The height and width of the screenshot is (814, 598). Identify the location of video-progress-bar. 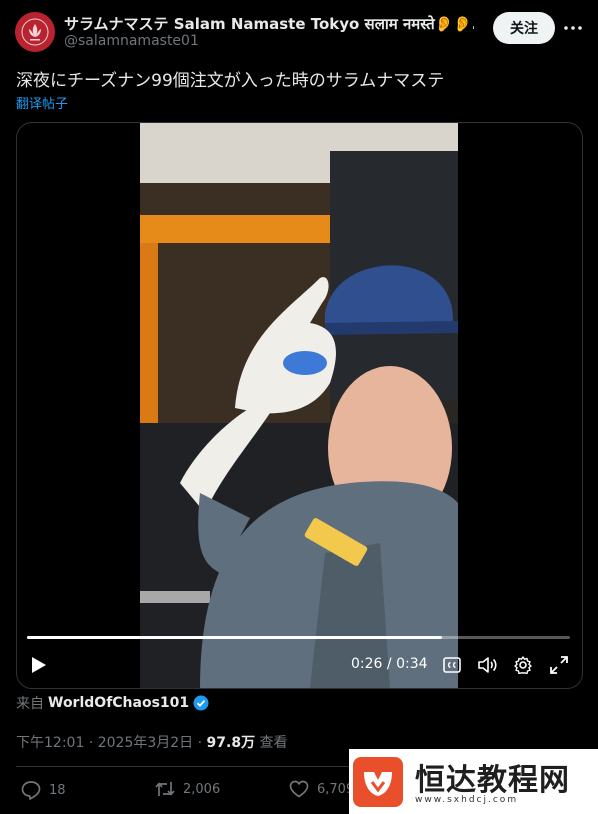
(298, 637).